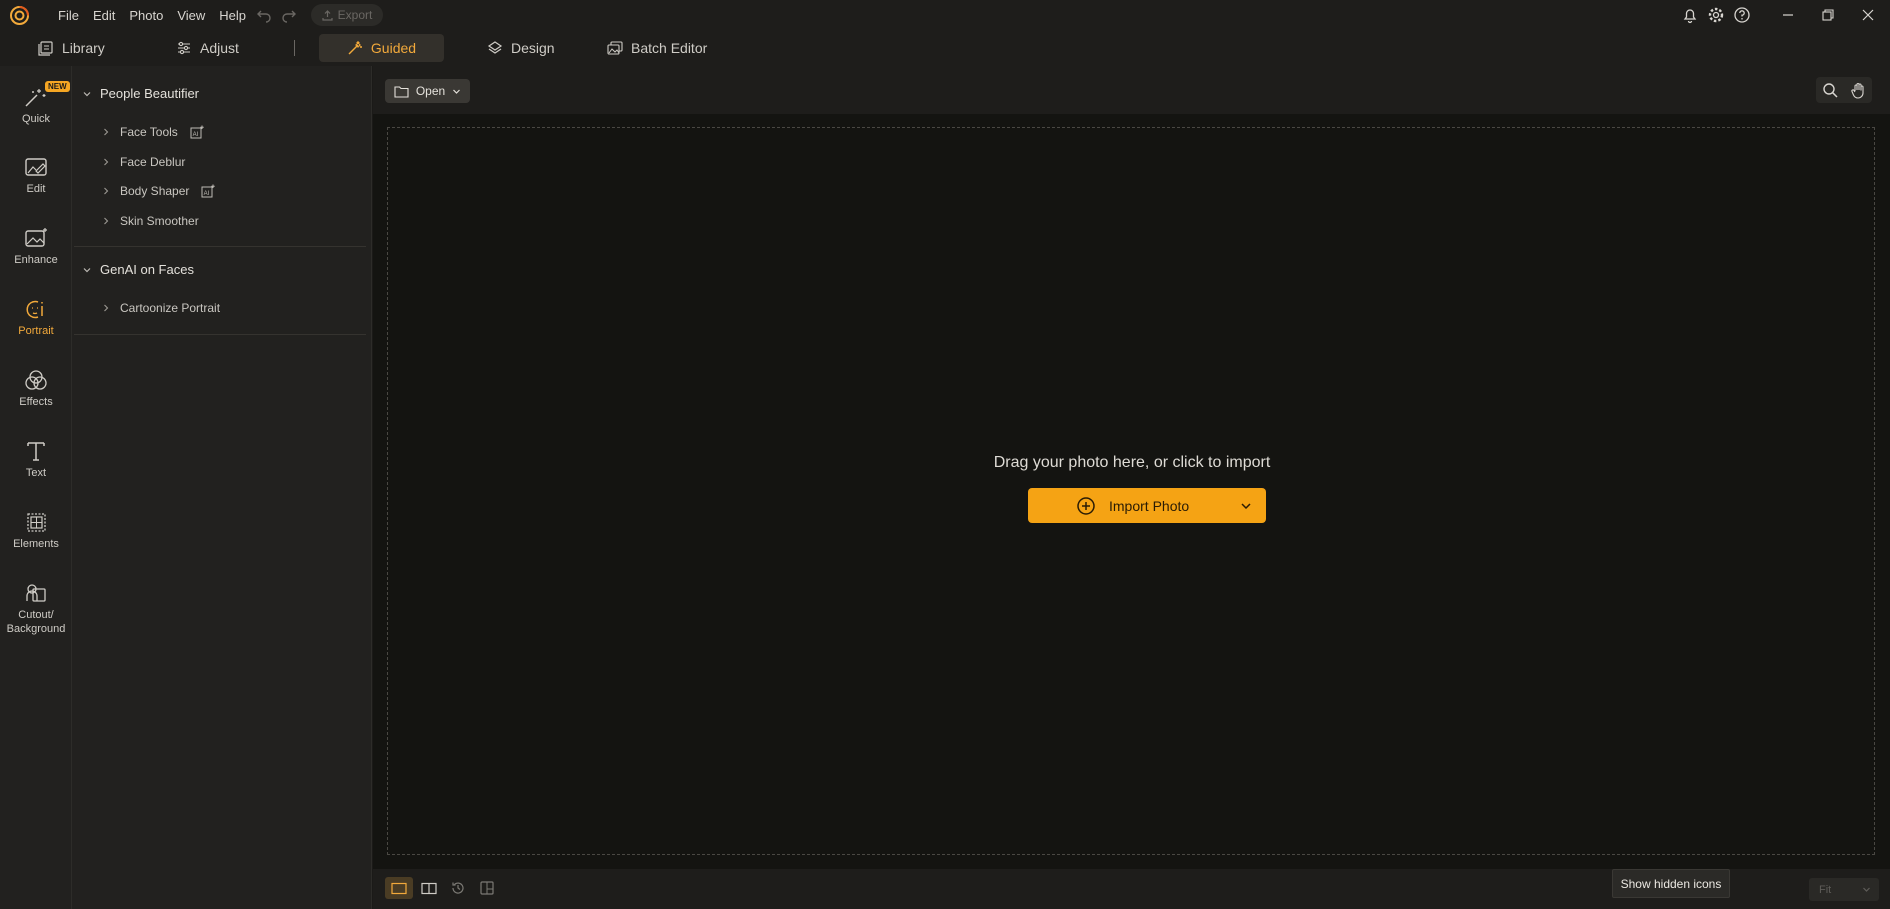  Describe the element at coordinates (232, 15) in the screenshot. I see `menu-help: Help` at that location.